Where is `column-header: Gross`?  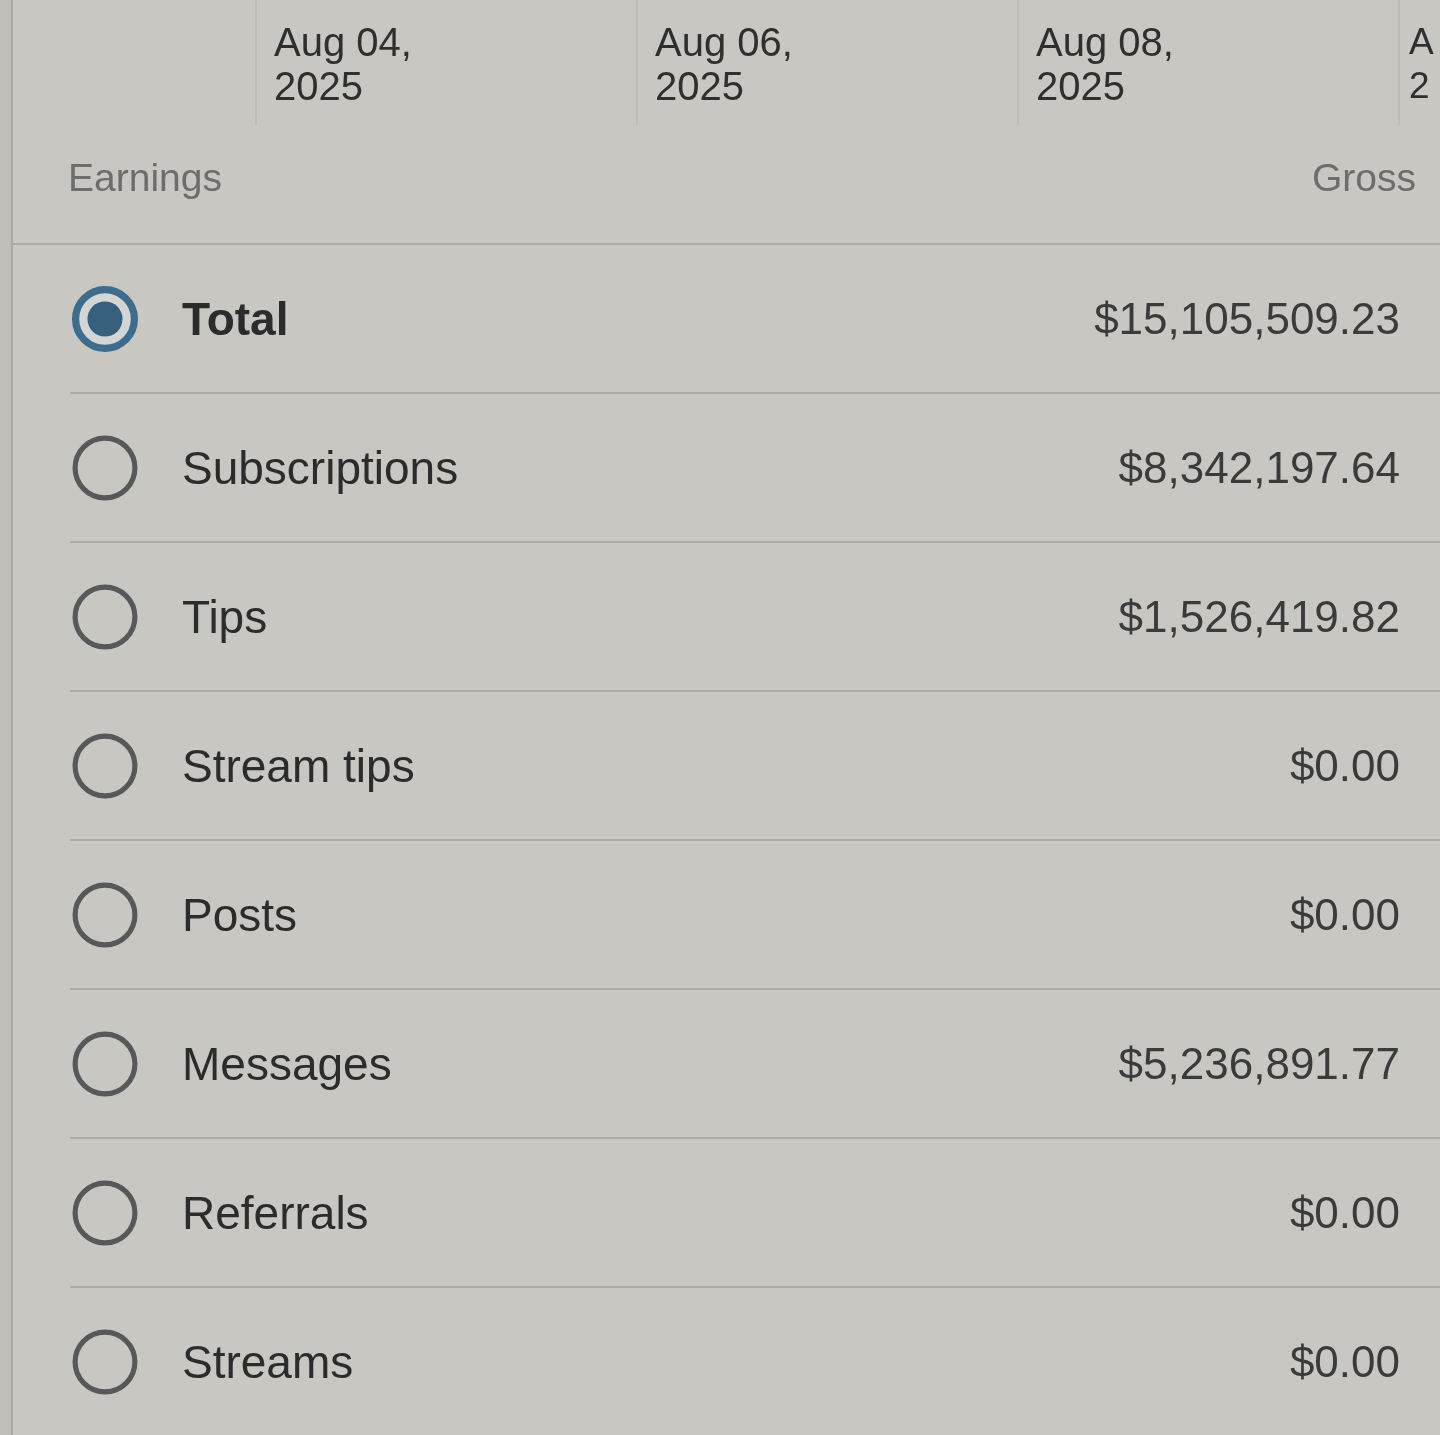
column-header: Gross is located at coordinates (1364, 178).